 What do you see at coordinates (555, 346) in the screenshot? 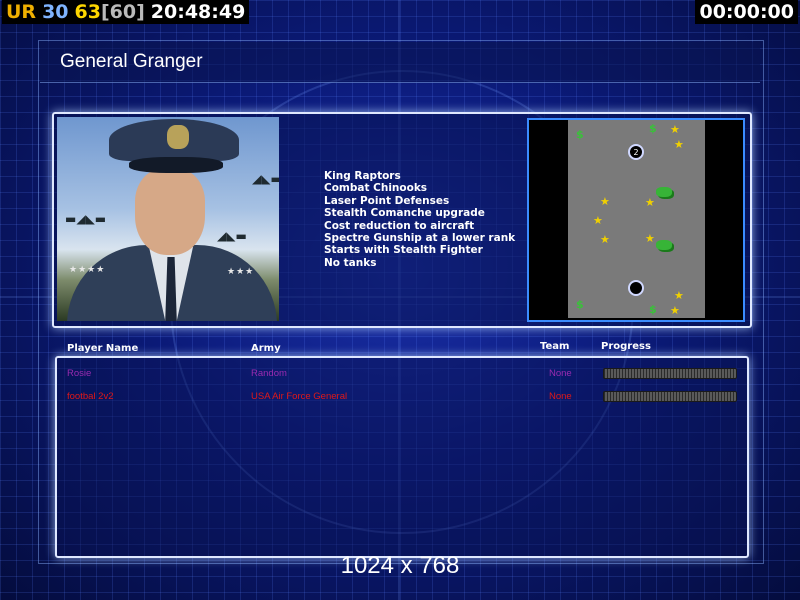
I see `header-team: Team` at bounding box center [555, 346].